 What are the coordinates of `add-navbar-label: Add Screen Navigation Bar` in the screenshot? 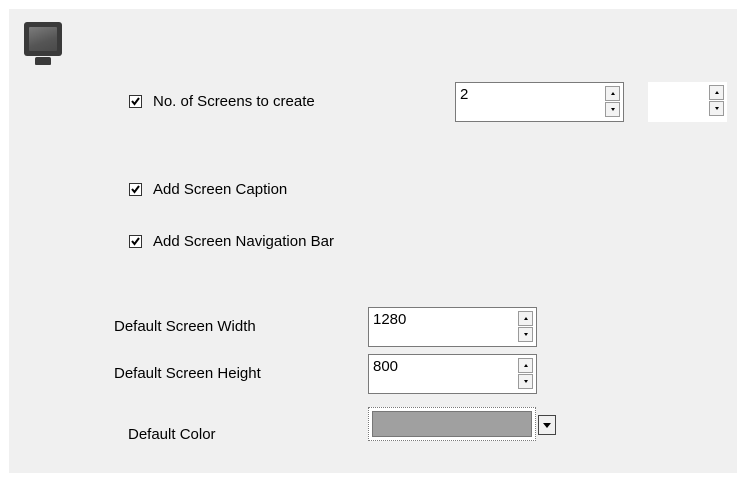 It's located at (243, 241).